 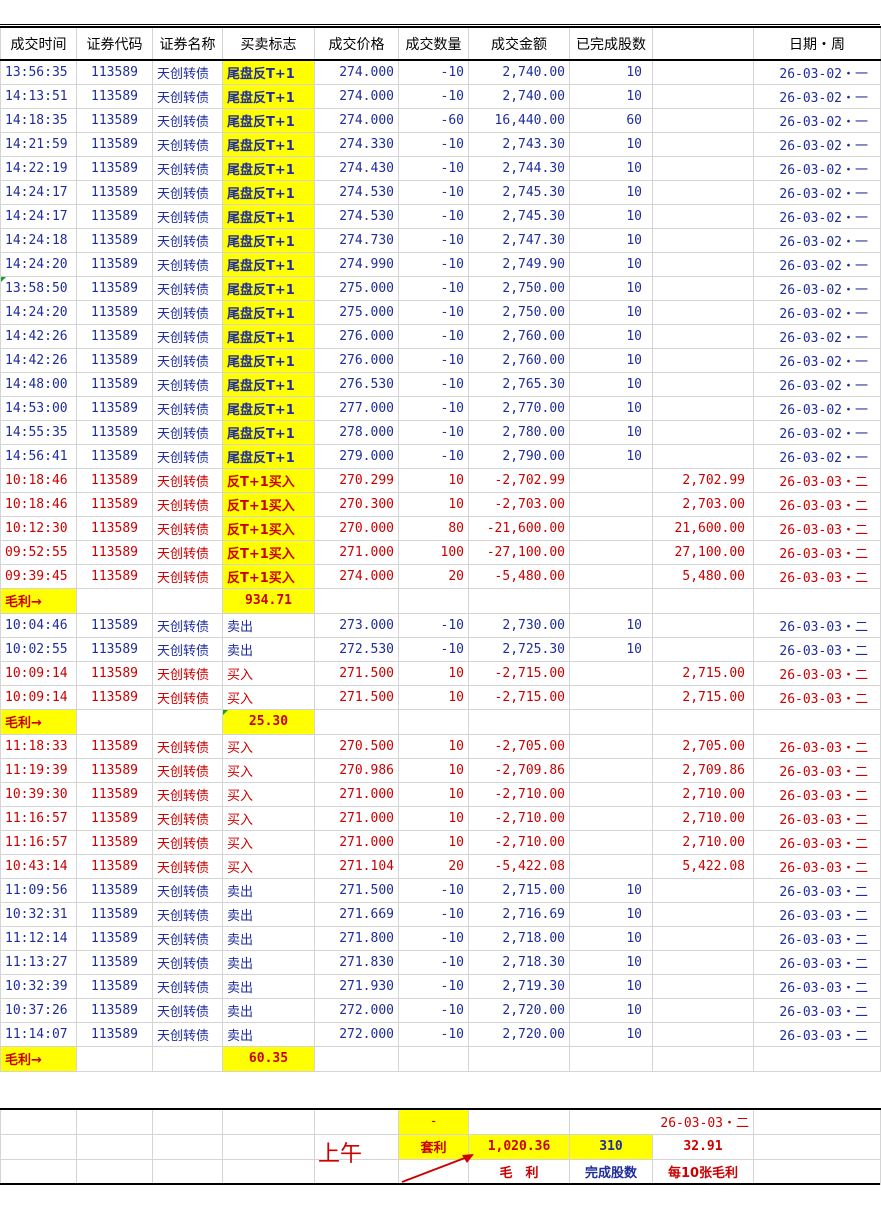 What do you see at coordinates (356, 480) in the screenshot?
I see `price-cell: 270.299` at bounding box center [356, 480].